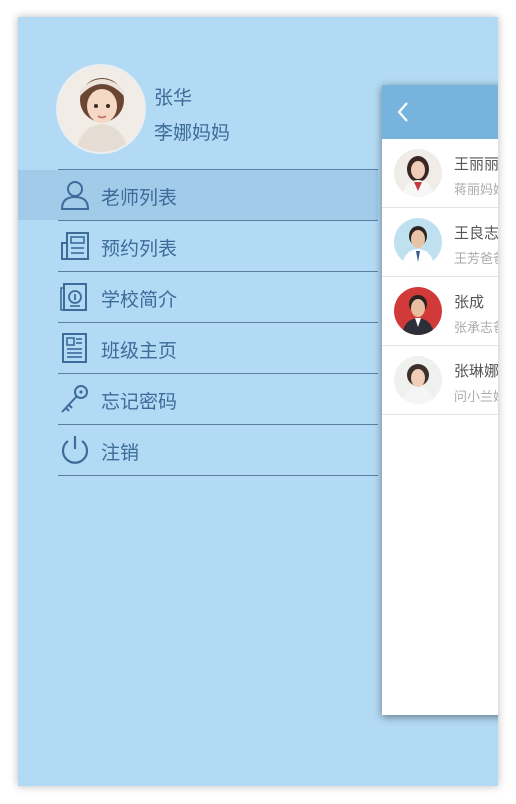 The height and width of the screenshot is (804, 516). What do you see at coordinates (139, 249) in the screenshot?
I see `menu-item-label: 预约列表` at bounding box center [139, 249].